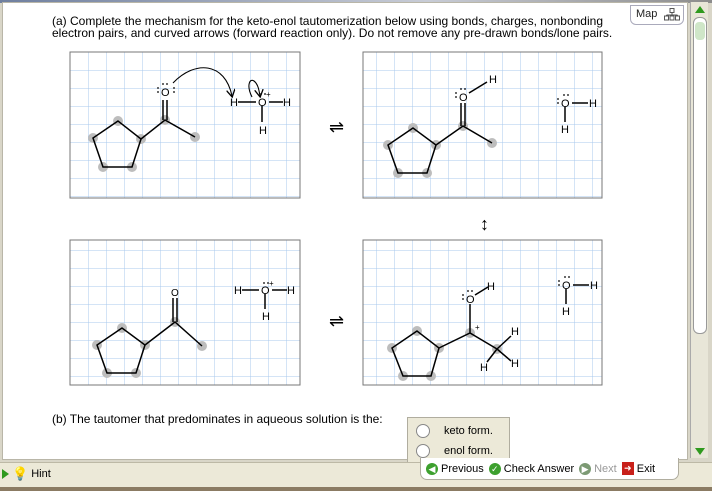 This screenshot has width=712, height=491. I want to click on checkmark-icon: ✓, so click(494, 468).